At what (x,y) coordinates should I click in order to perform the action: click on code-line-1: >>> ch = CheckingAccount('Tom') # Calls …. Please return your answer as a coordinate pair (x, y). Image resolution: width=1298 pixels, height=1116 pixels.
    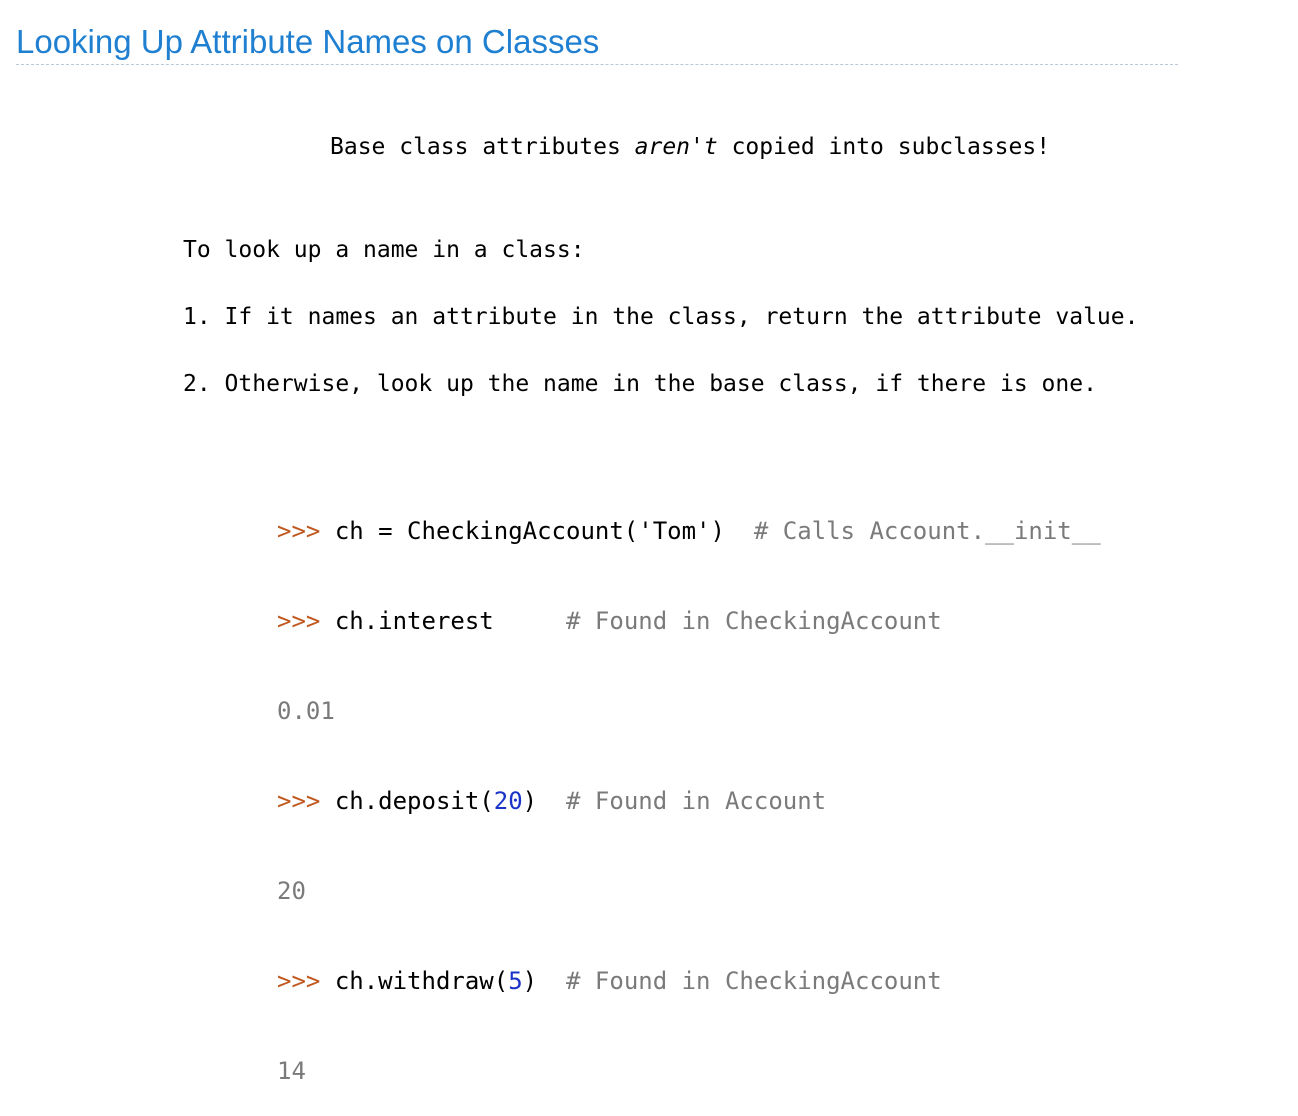
    Looking at the image, I should click on (689, 531).